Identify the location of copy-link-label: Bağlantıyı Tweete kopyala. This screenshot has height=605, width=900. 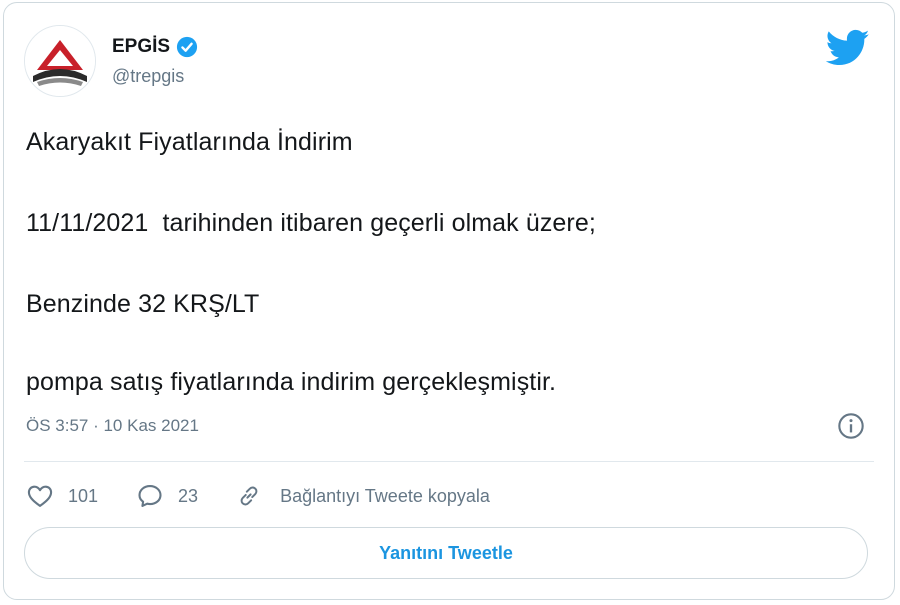
(385, 495).